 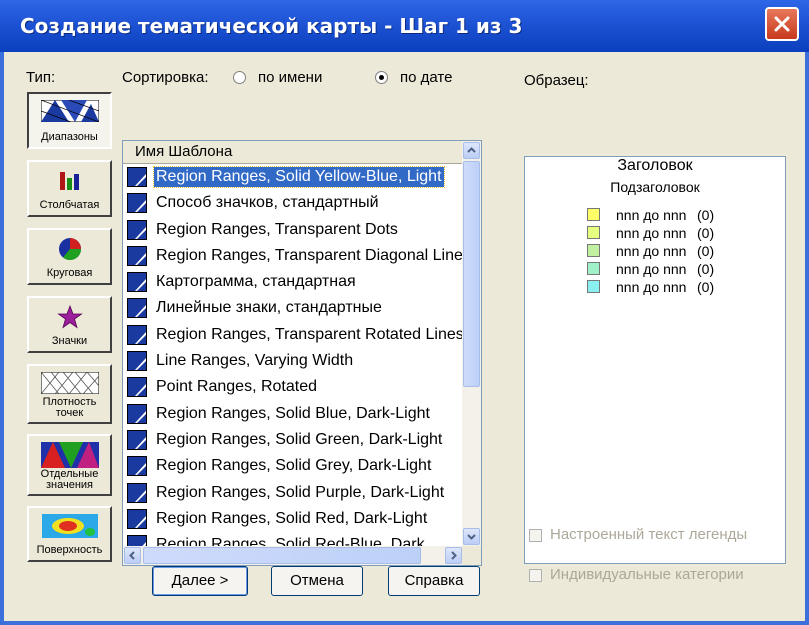 I want to click on type-label-symbols: Значки, so click(x=69, y=341).